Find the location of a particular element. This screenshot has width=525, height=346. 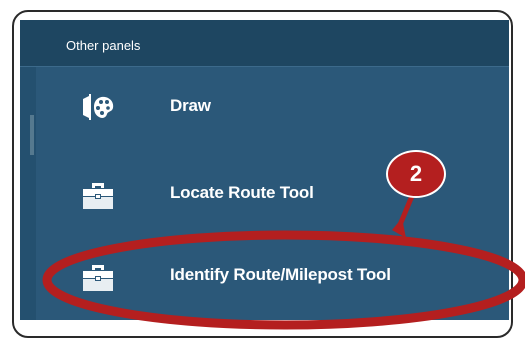

panel-left-edge is located at coordinates (28, 193).